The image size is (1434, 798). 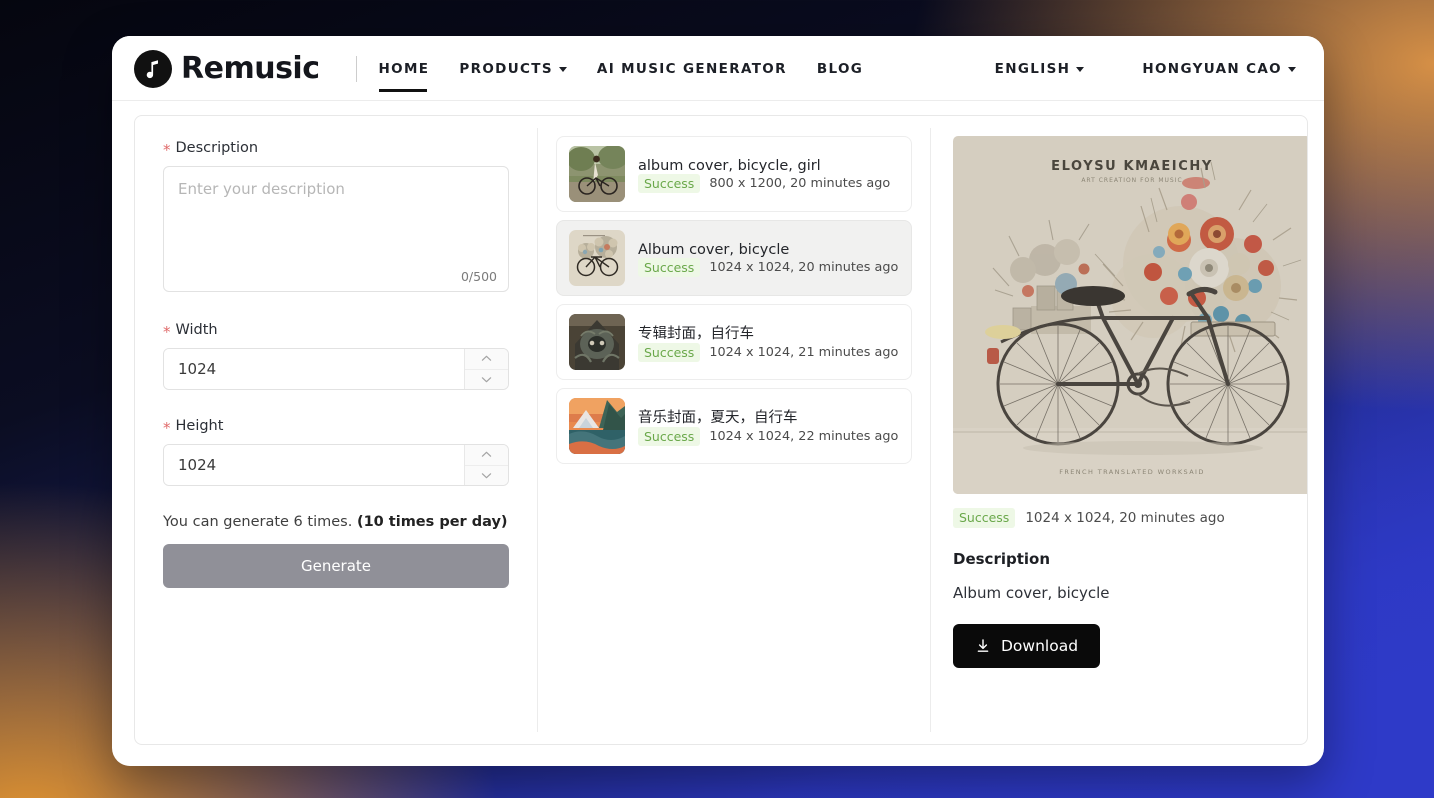 I want to click on description-label-text: Description, so click(x=217, y=148).